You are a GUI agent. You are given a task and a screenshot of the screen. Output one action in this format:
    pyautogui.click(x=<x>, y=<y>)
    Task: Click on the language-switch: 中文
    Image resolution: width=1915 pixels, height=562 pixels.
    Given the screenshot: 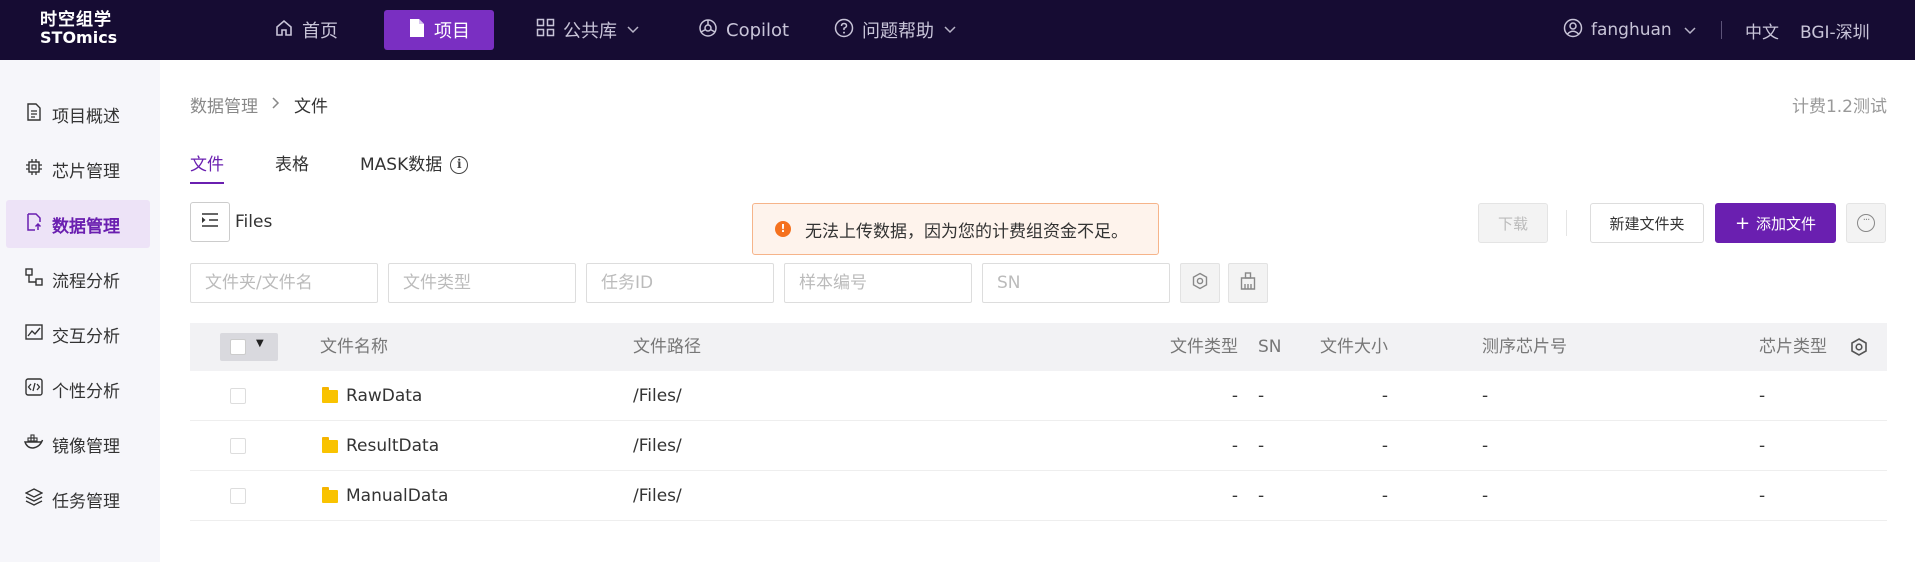 What is the action you would take?
    pyautogui.click(x=1762, y=30)
    